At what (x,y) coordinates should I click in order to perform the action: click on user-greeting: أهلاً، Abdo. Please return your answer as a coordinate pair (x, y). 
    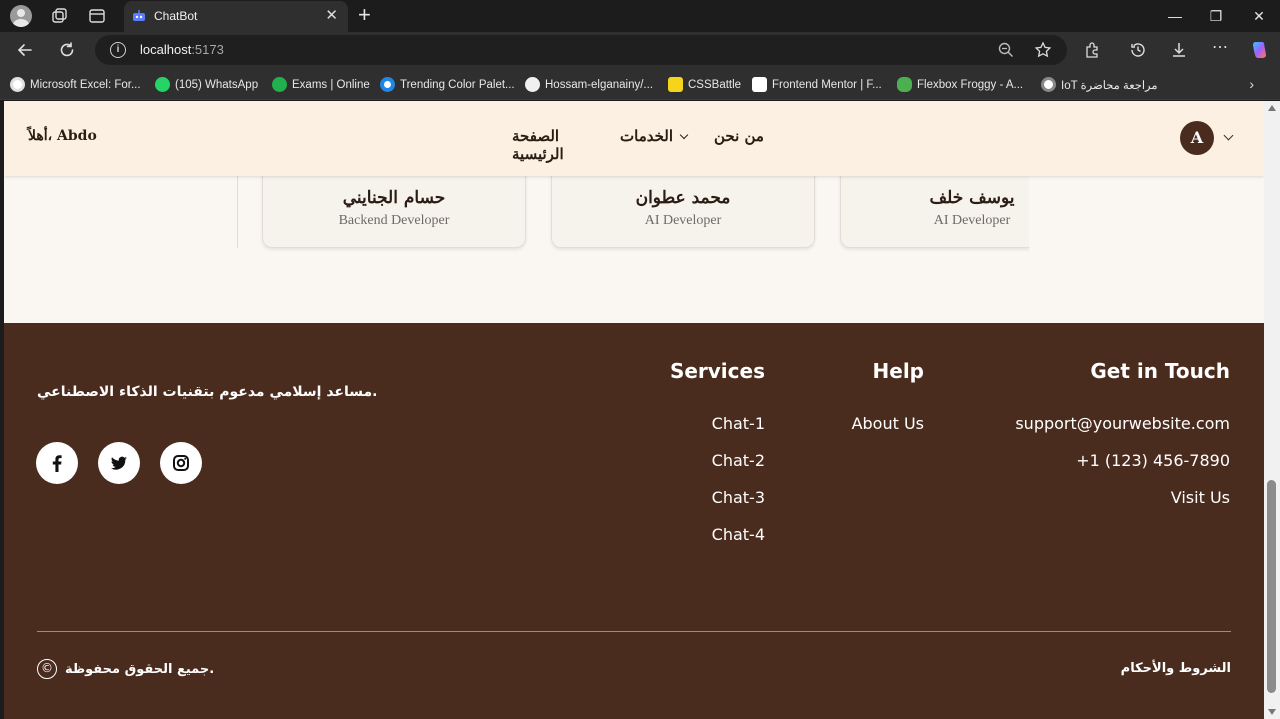
    Looking at the image, I should click on (62, 136).